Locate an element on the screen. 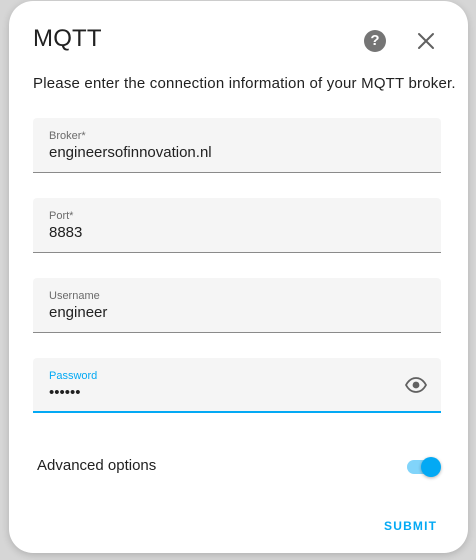 The width and height of the screenshot is (476, 560). close-icon-glyph is located at coordinates (426, 41).